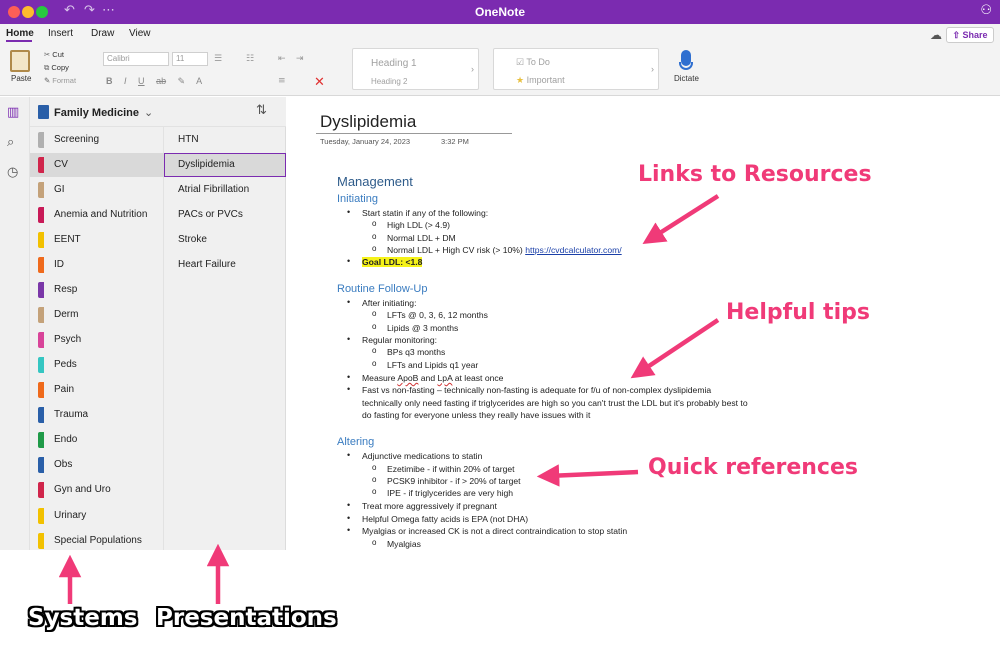 This screenshot has width=1000, height=658. I want to click on list-item: LFTs and Lipids q1 year, so click(425, 364).